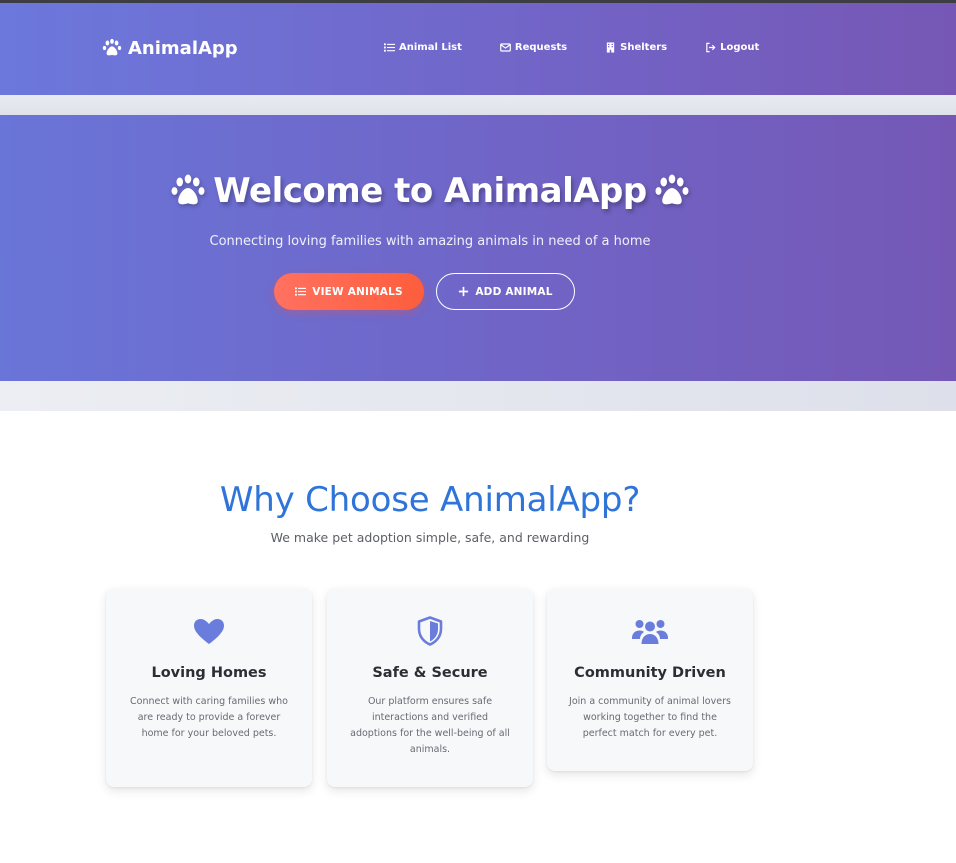  I want to click on users-icon, so click(650, 632).